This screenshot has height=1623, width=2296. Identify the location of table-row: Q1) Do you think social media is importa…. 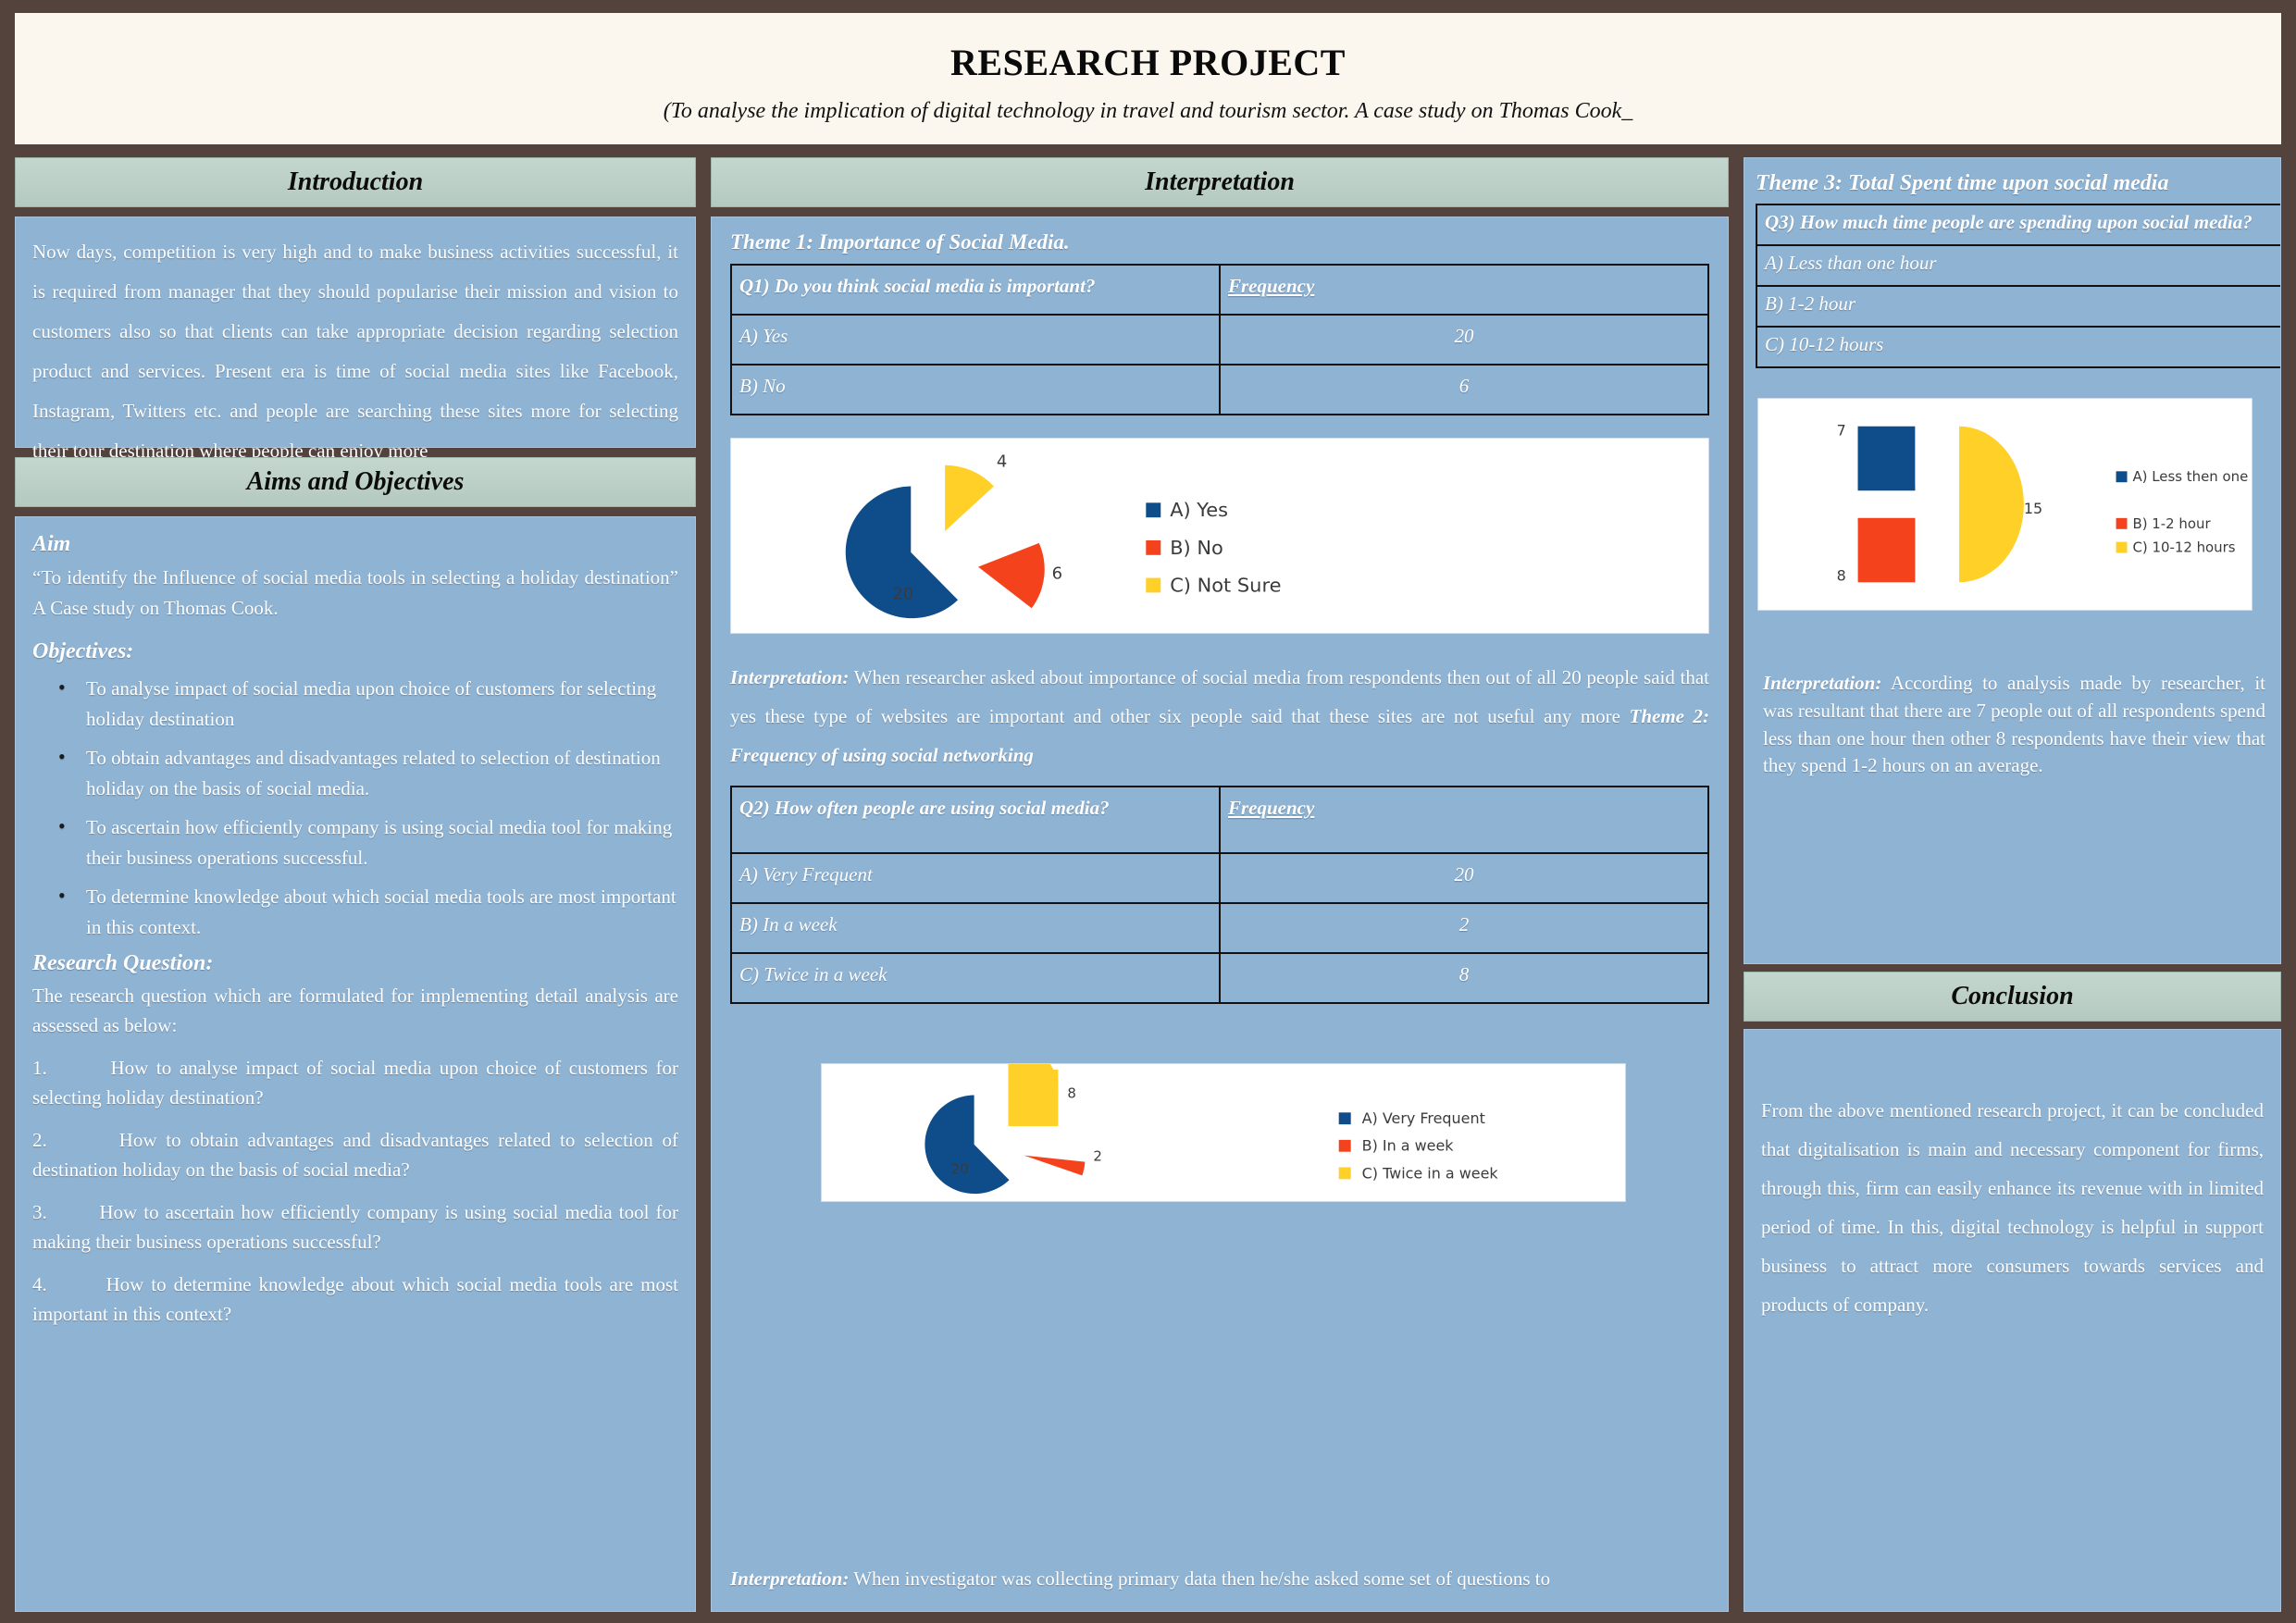
(1220, 290).